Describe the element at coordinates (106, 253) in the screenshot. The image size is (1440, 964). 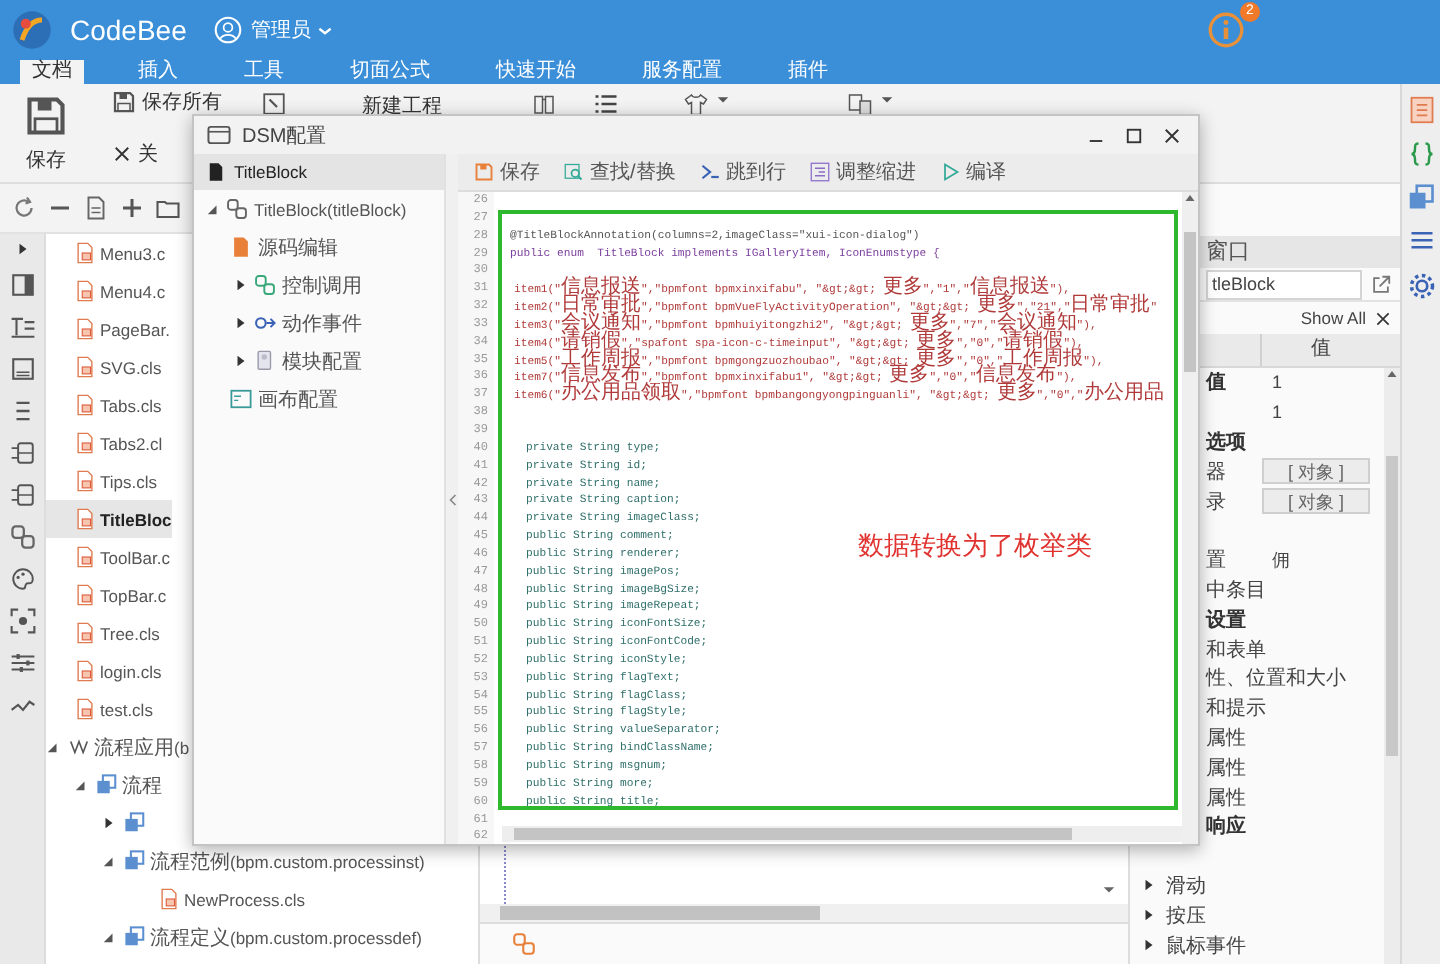
I see `tree-item: Menu3.c` at that location.